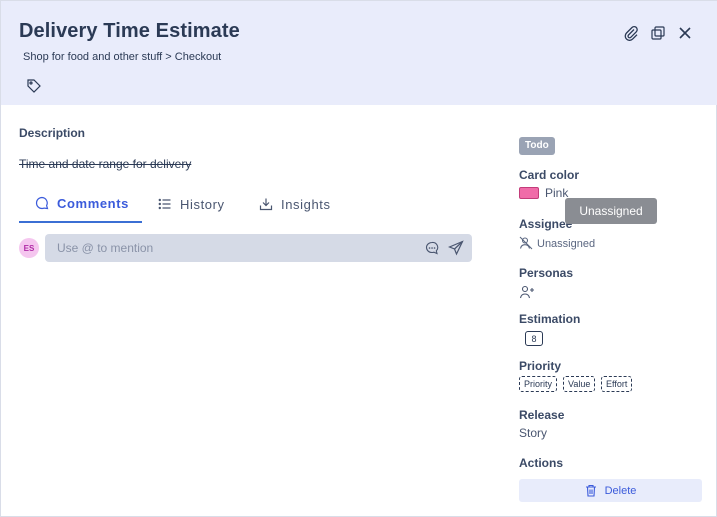  Describe the element at coordinates (266, 204) in the screenshot. I see `download-tray-icon` at that location.